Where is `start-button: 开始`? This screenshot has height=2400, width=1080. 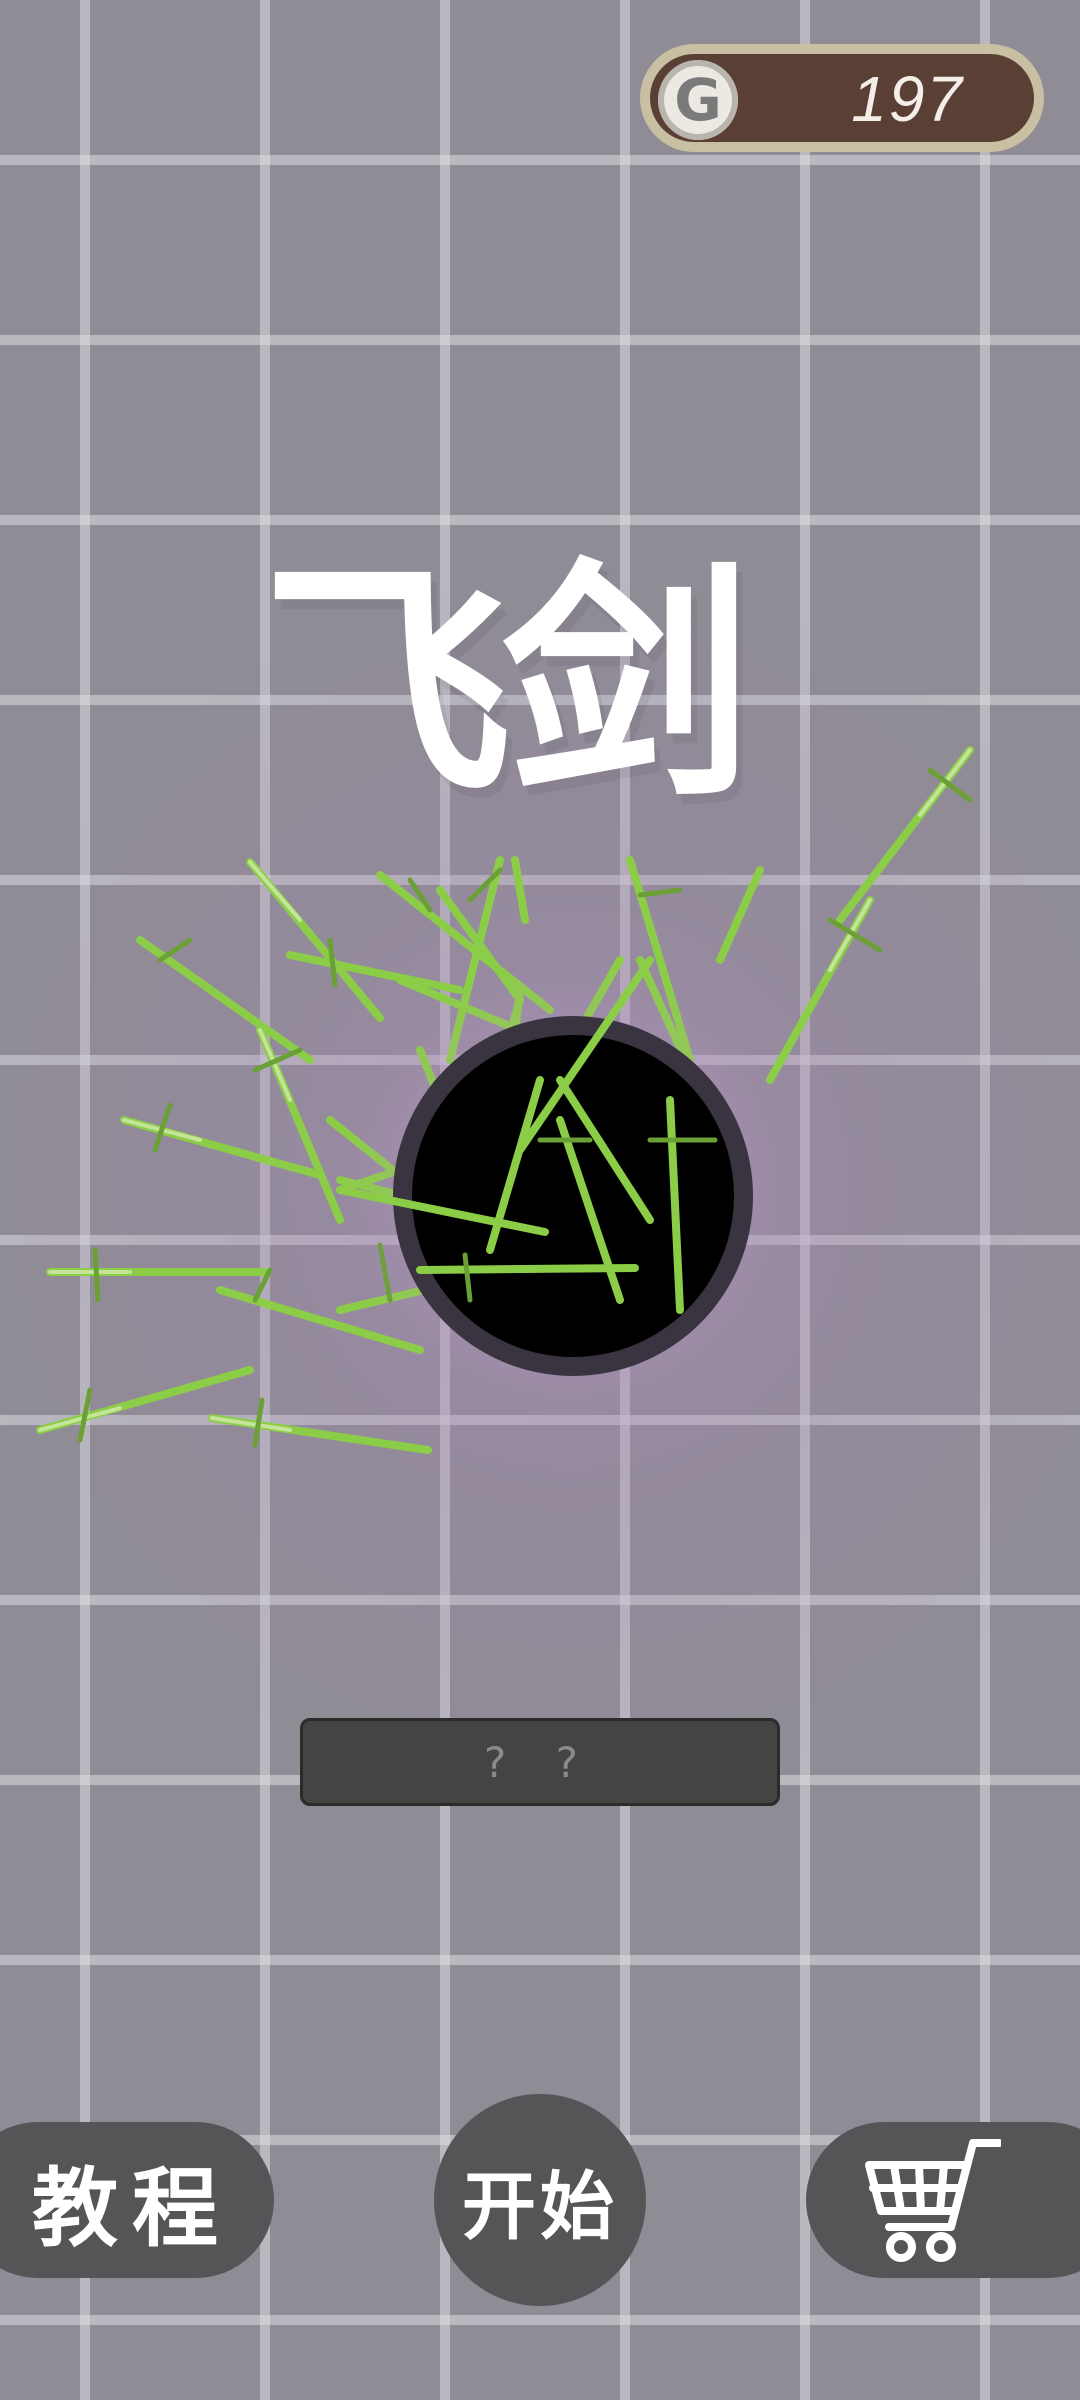
start-button: 开始 is located at coordinates (540, 2200).